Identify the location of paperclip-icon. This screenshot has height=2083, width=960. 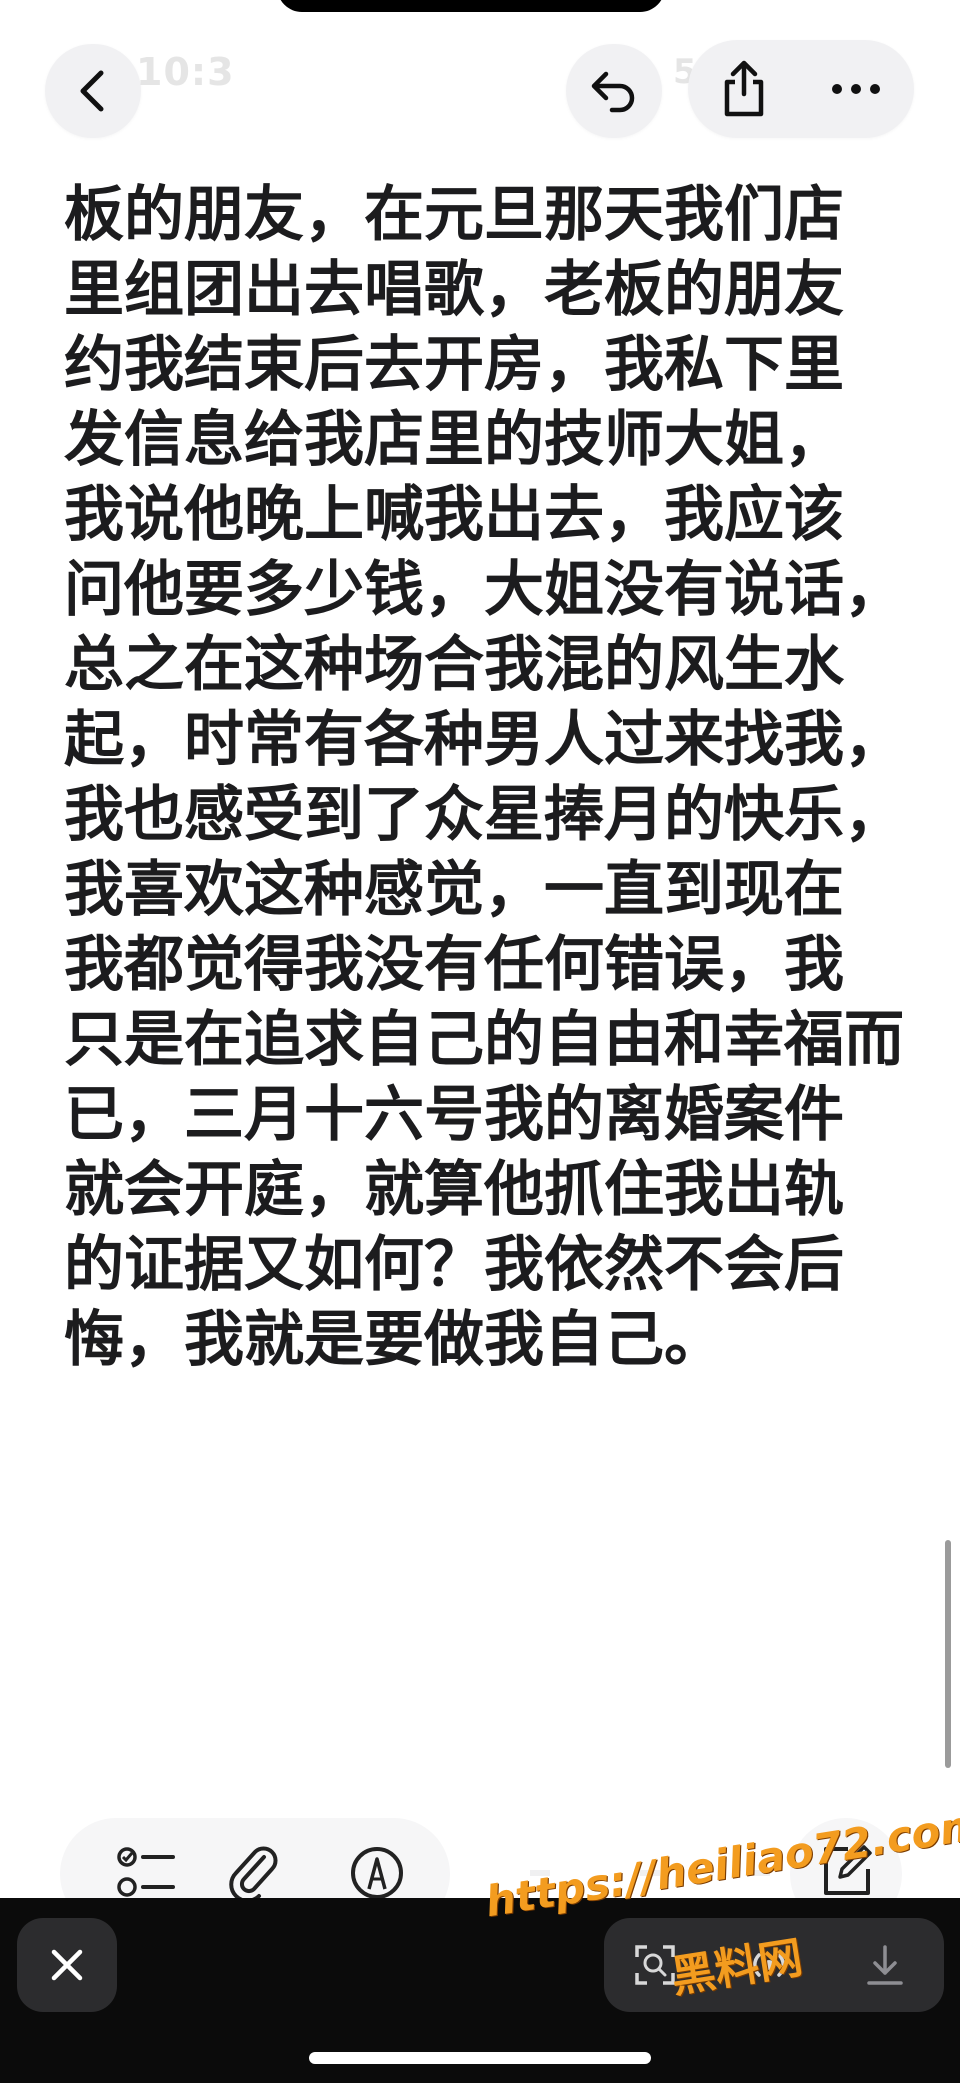
(253, 1874).